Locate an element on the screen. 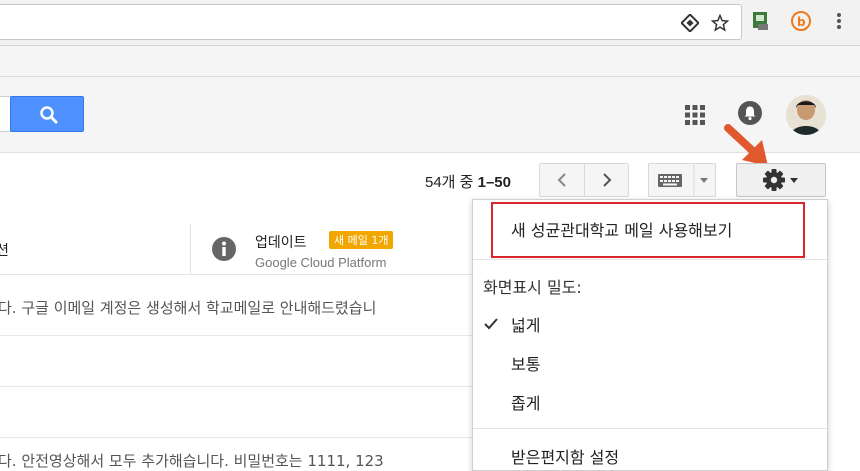 This screenshot has height=471, width=860. extension-b-icon: b is located at coordinates (801, 21).